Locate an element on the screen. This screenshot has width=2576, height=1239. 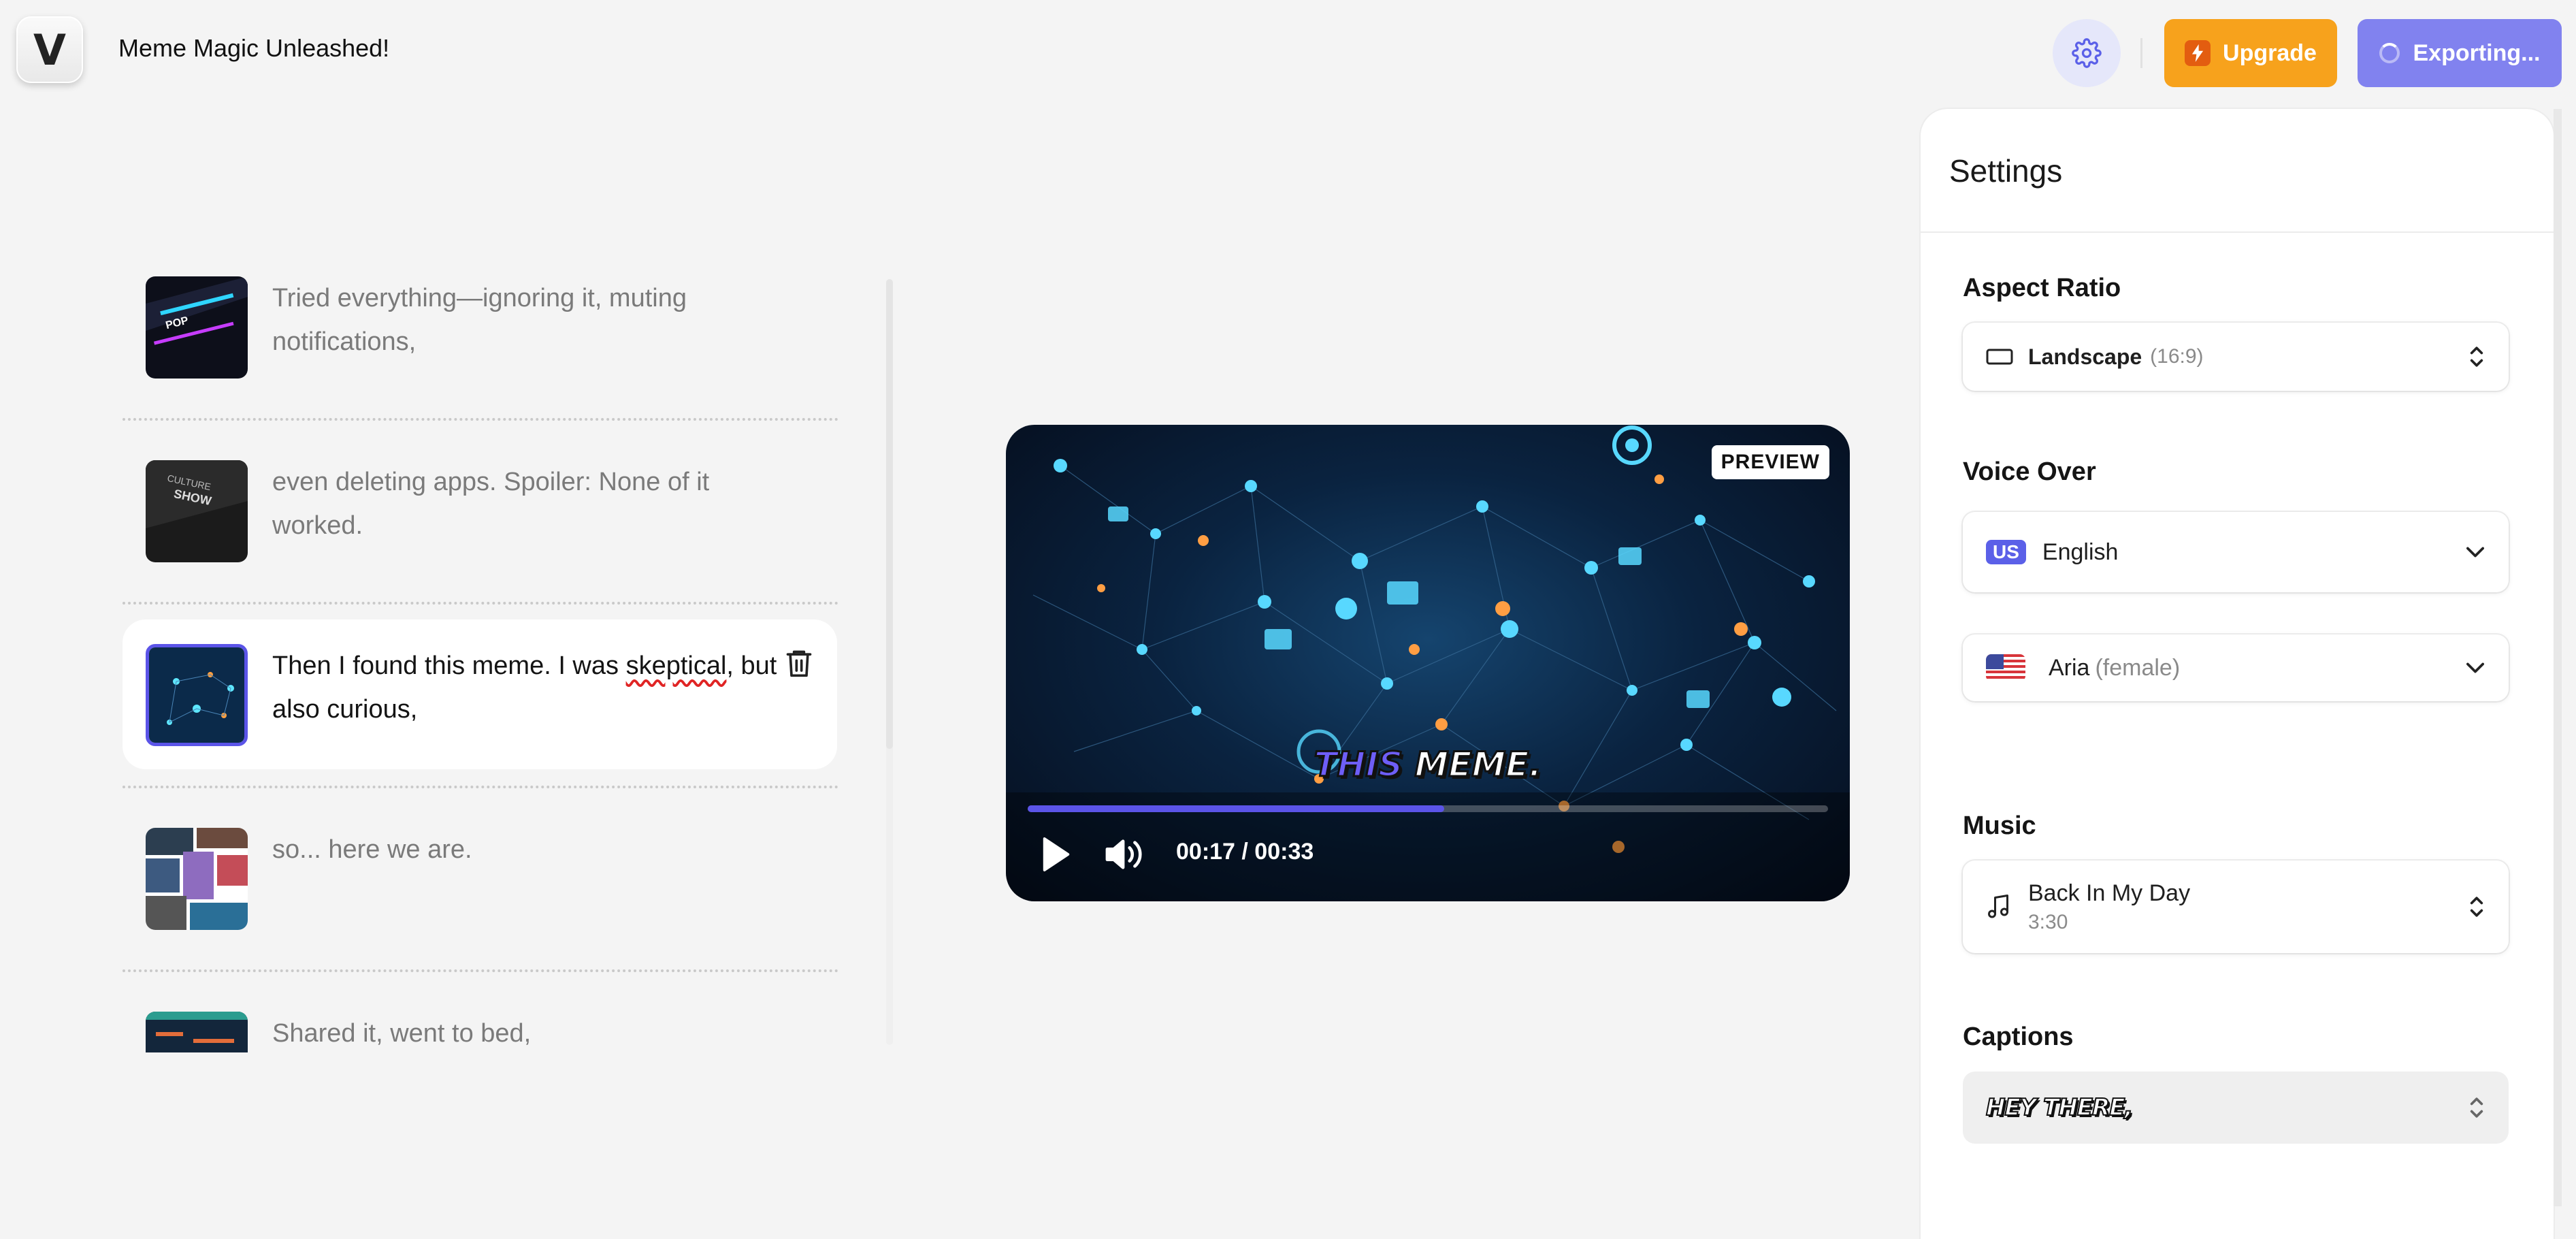
music-select: Back In My Day 3:30 is located at coordinates (2236, 906).